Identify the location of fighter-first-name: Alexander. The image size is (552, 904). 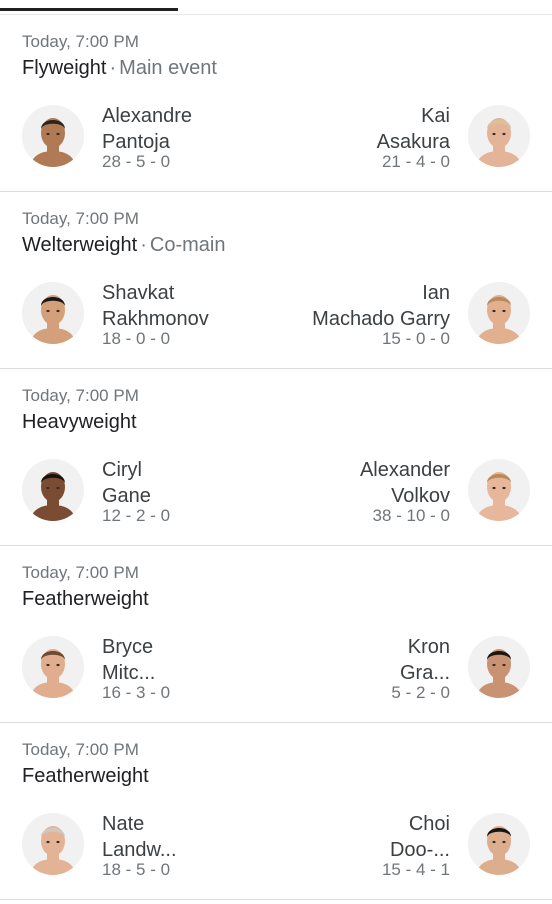
(404, 470).